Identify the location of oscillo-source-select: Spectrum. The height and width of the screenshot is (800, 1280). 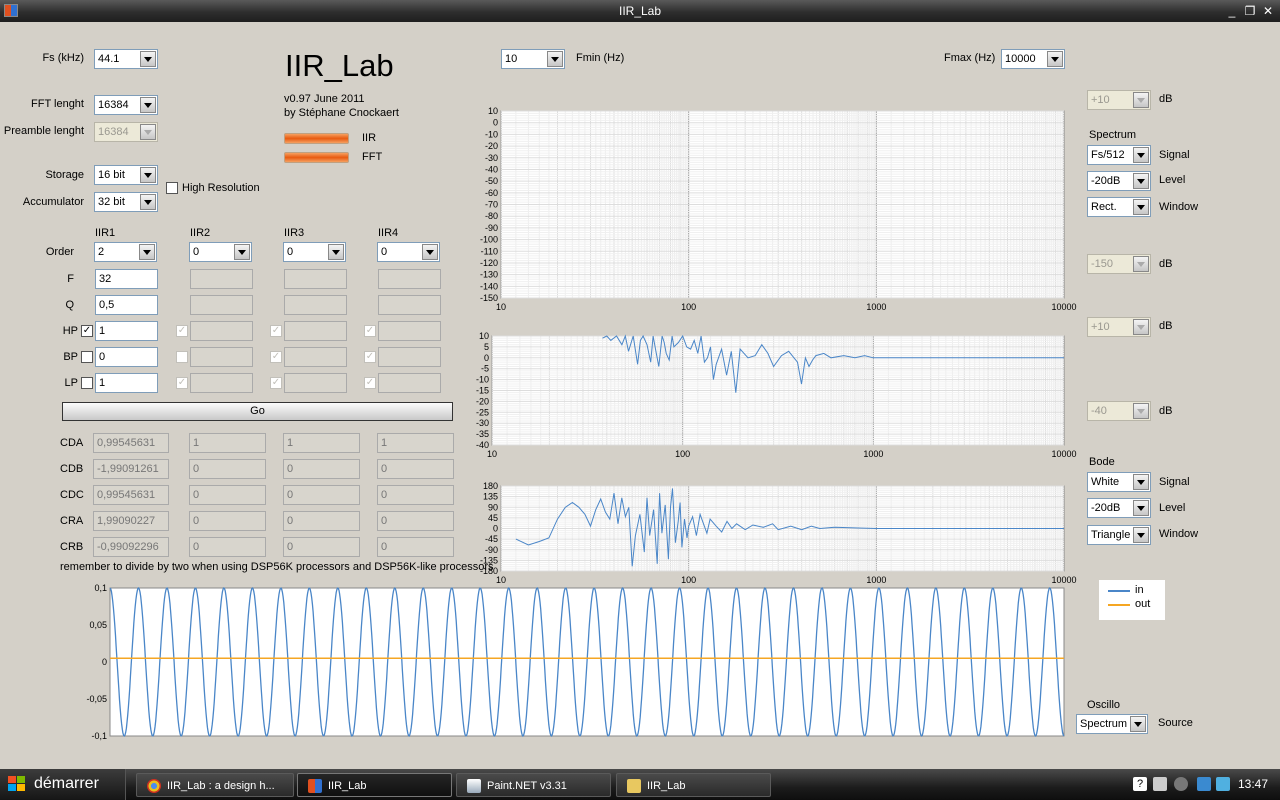
(1112, 724).